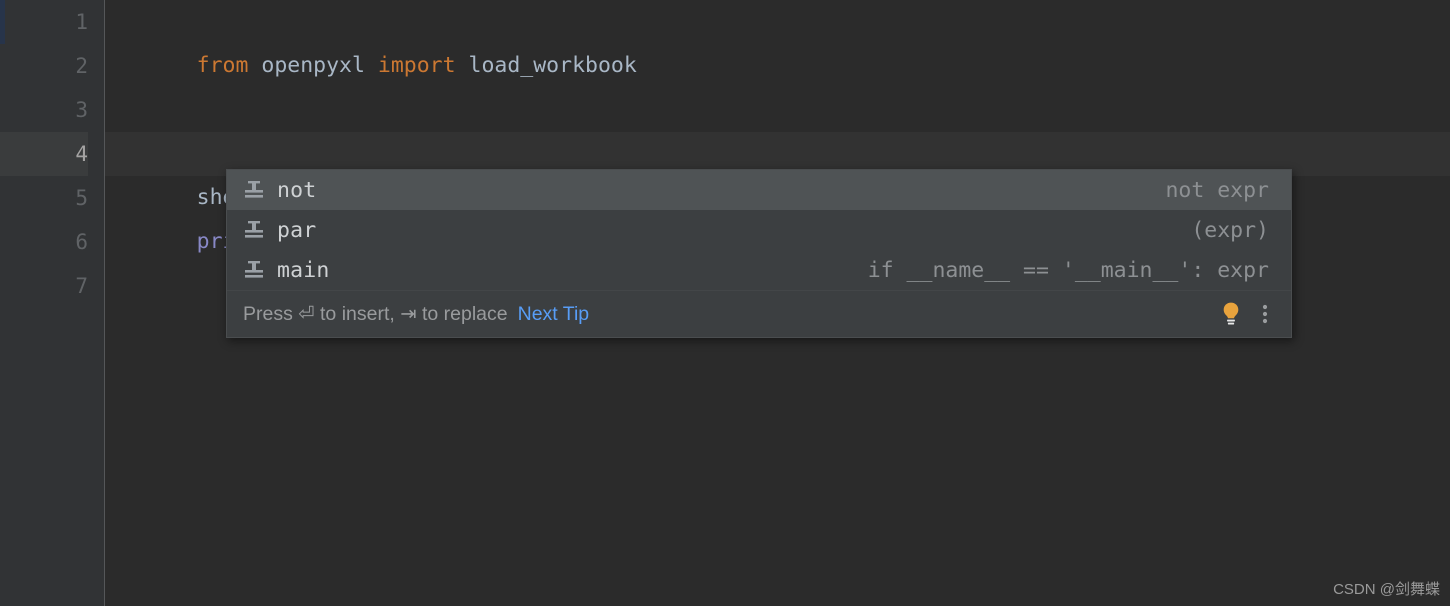 This screenshot has height=606, width=1450. What do you see at coordinates (44, 286) in the screenshot?
I see `gutter-line-number: 7` at bounding box center [44, 286].